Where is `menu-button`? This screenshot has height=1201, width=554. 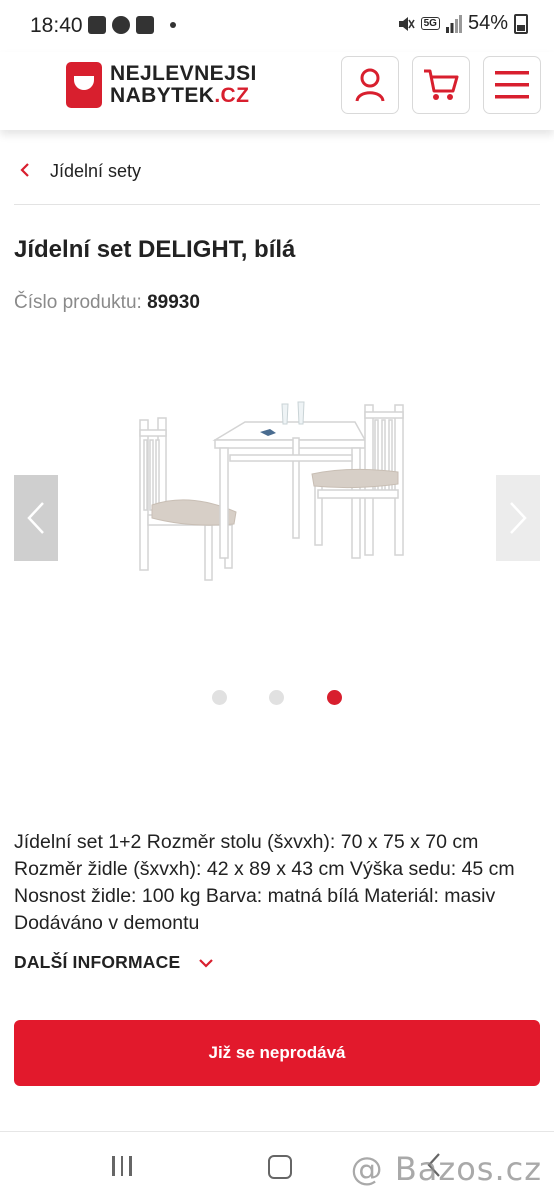 menu-button is located at coordinates (512, 85).